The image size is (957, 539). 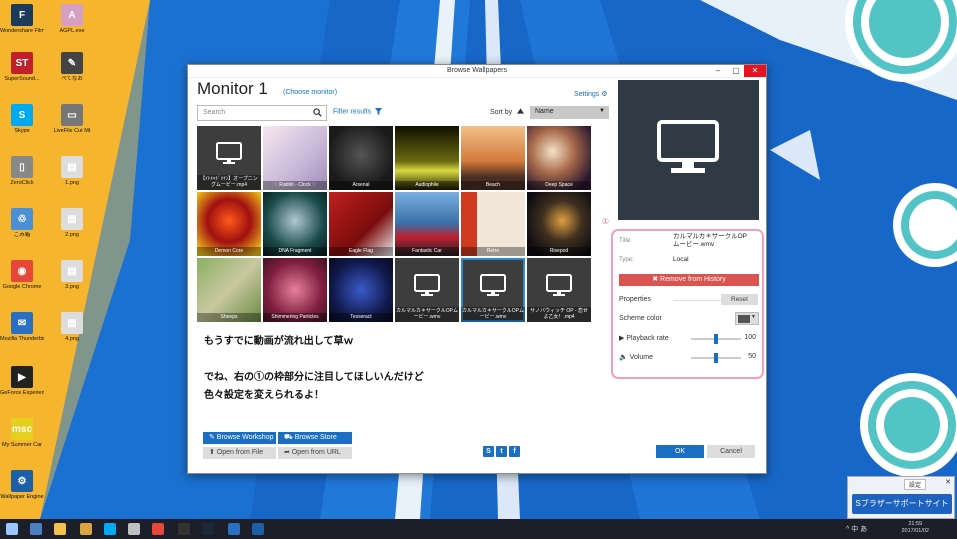 I want to click on playback-rate-thumb, so click(x=716, y=339).